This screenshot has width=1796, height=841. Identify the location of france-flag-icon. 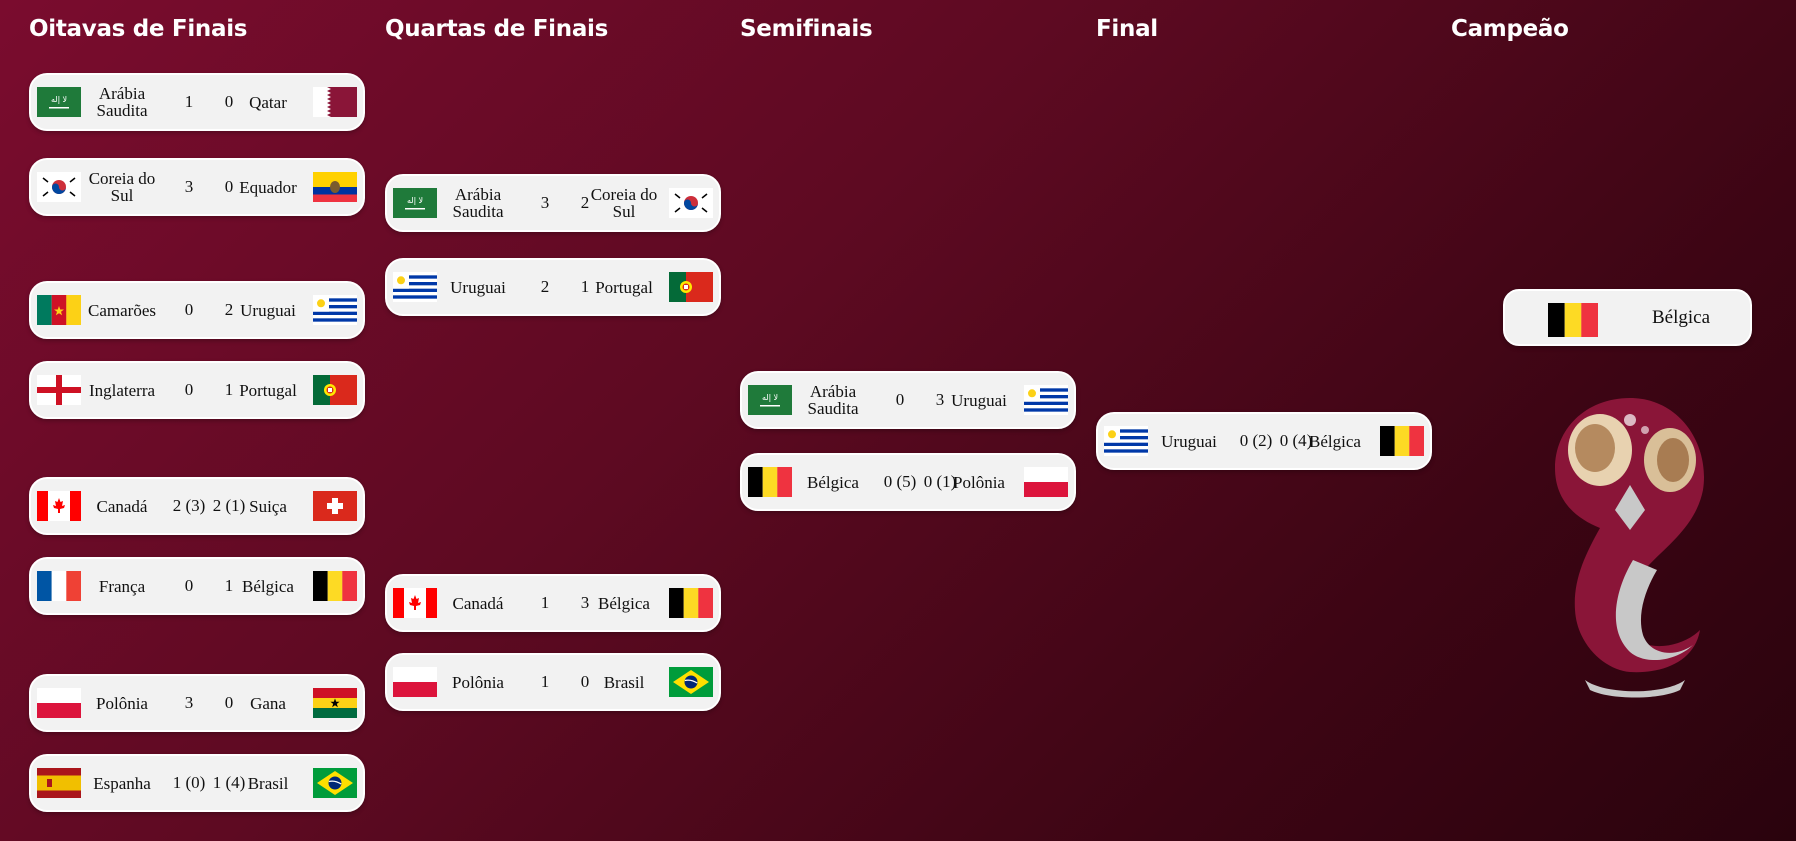
(59, 586).